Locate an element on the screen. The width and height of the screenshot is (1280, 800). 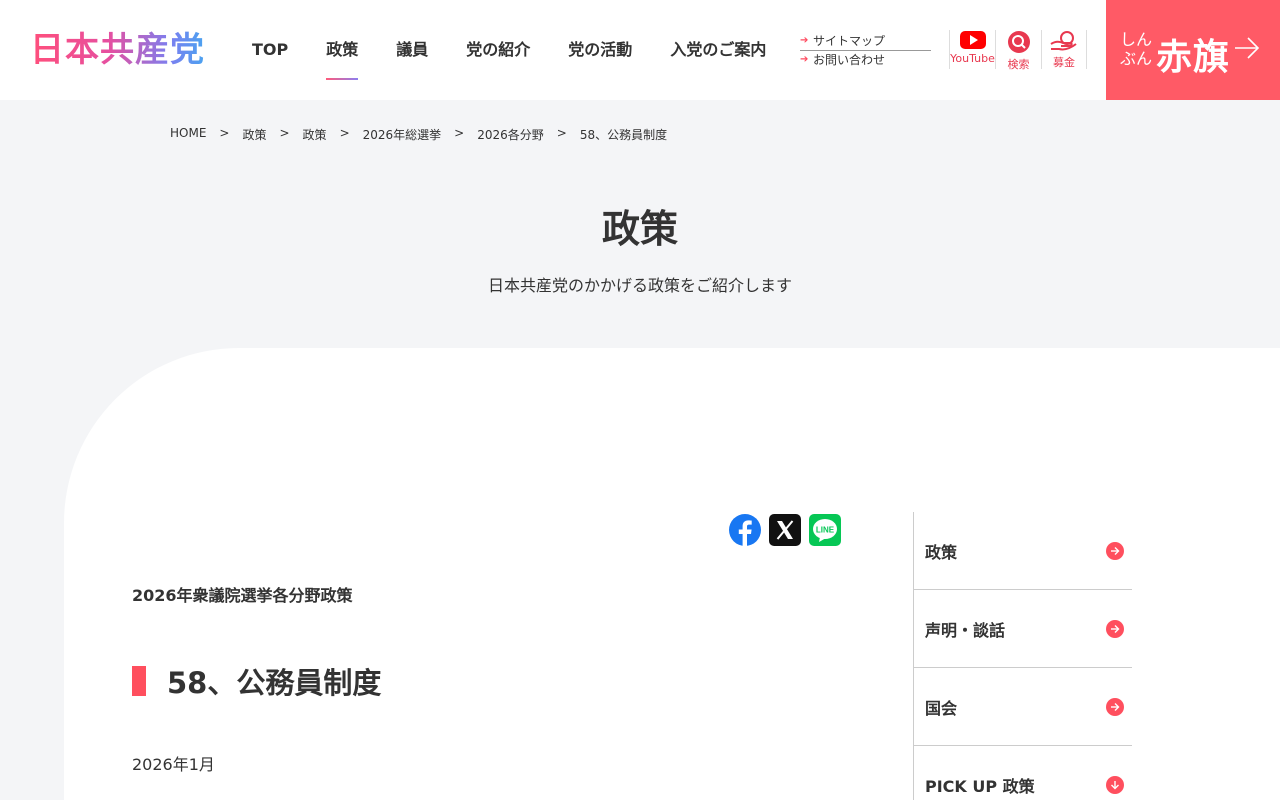
site-logo: 日本共産党 is located at coordinates (117, 50).